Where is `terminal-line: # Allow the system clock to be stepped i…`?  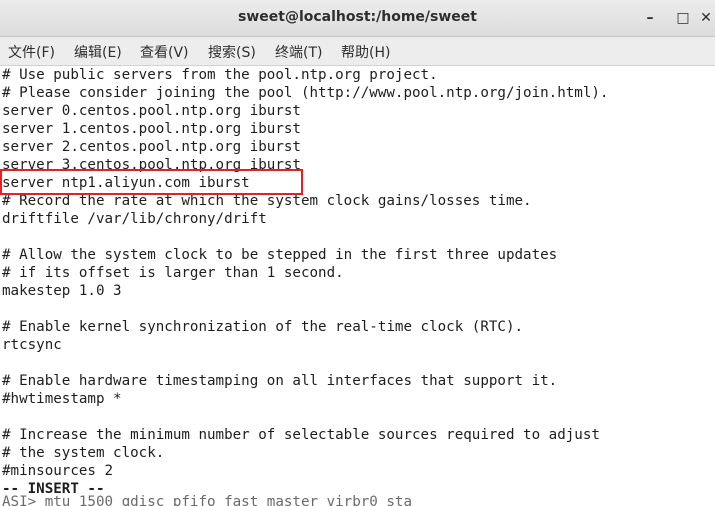 terminal-line: # Allow the system clock to be stepped i… is located at coordinates (280, 255).